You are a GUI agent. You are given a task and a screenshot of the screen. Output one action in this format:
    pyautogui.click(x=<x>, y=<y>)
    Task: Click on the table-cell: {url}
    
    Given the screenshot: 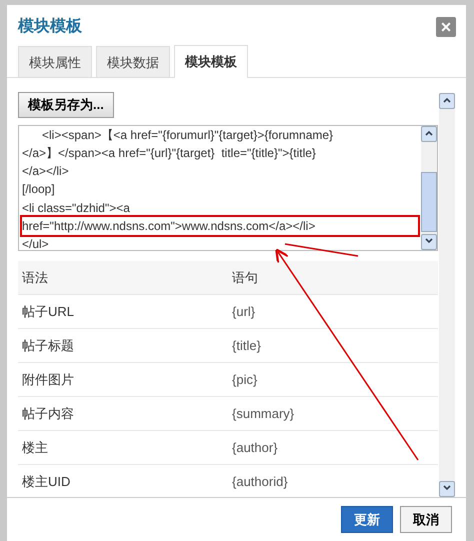 What is the action you would take?
    pyautogui.click(x=333, y=311)
    